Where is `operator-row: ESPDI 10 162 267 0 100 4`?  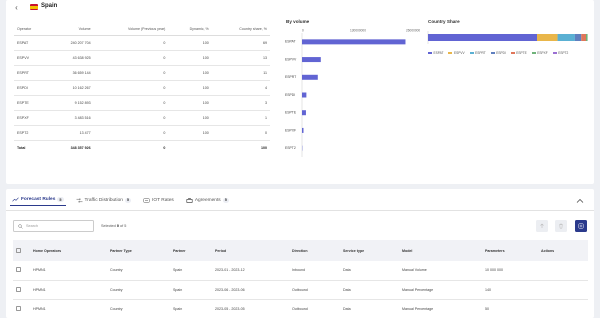 operator-row: ESPDI 10 162 267 0 100 4 is located at coordinates (142, 88).